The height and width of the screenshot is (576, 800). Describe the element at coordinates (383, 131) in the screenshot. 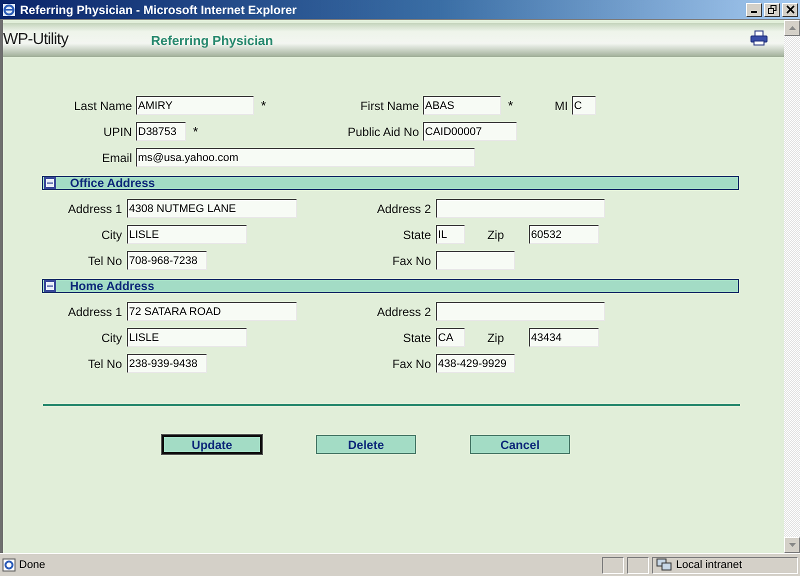

I see `field-label: Public Aid No` at that location.